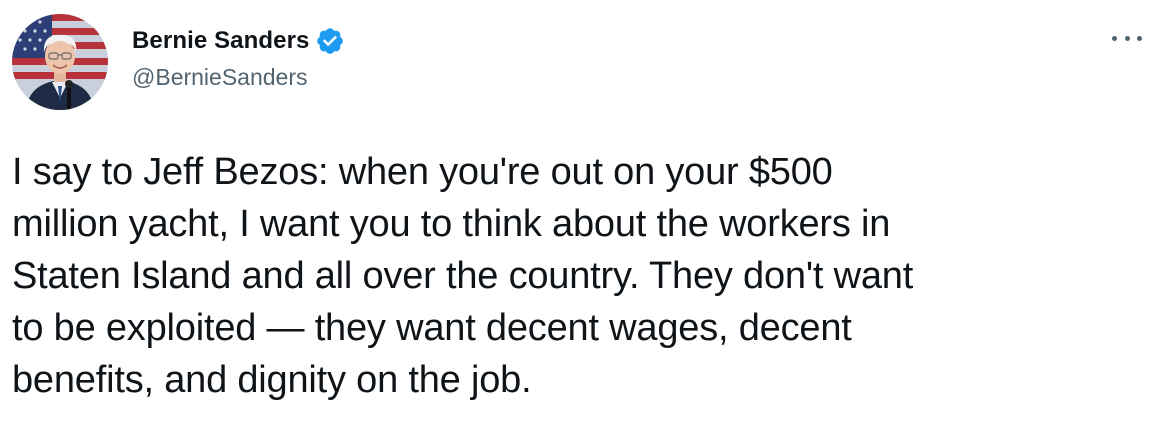  Describe the element at coordinates (330, 41) in the screenshot. I see `verified-badge-icon` at that location.